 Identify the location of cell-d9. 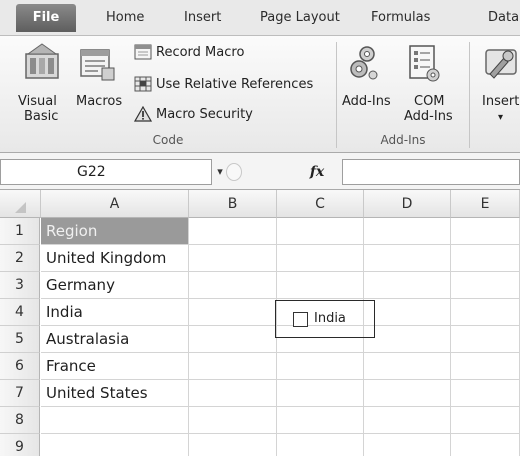
(407, 445).